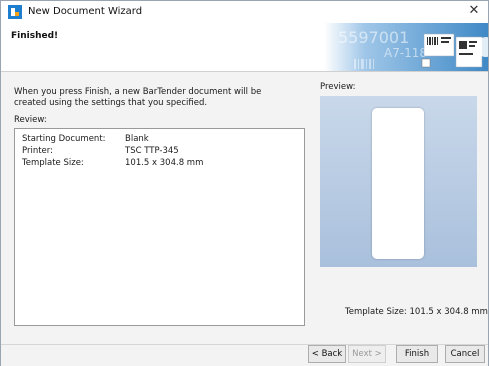  What do you see at coordinates (37, 151) in the screenshot?
I see `review-key-printer: Printer:` at bounding box center [37, 151].